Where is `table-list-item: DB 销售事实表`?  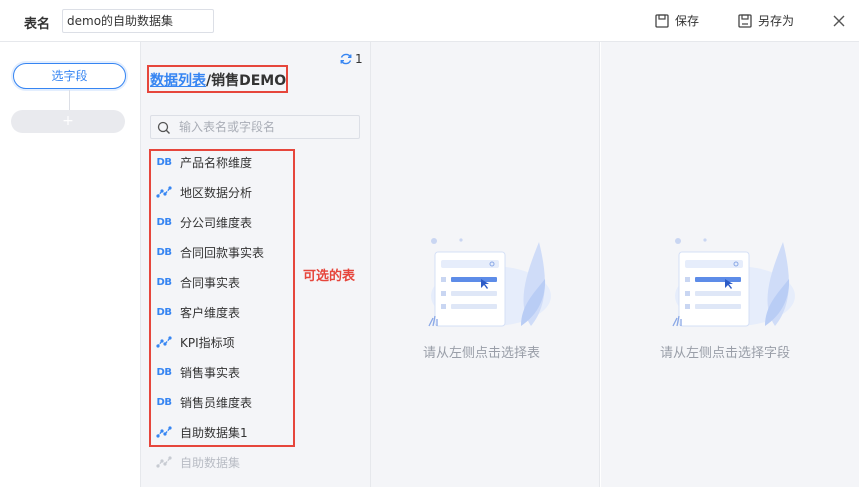 table-list-item: DB 销售事实表 is located at coordinates (198, 372).